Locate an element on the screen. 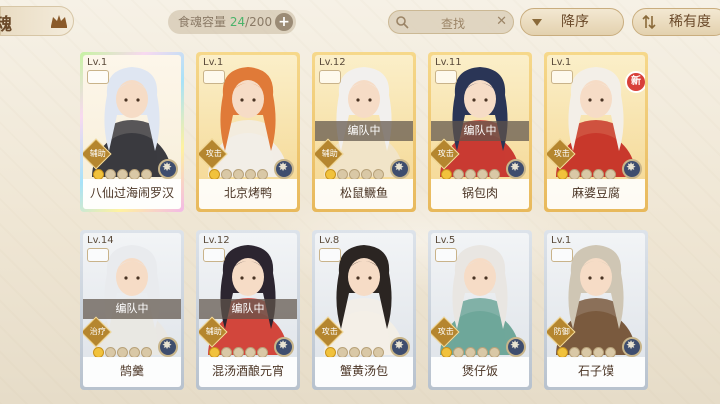 This screenshot has height=404, width=720. crown-icon is located at coordinates (59, 21).